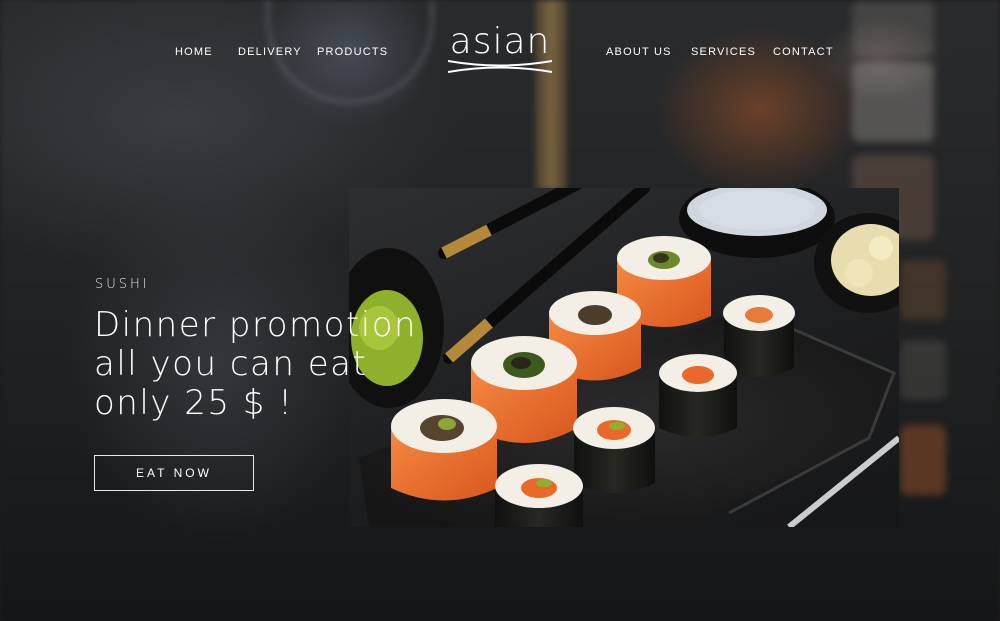 This screenshot has height=621, width=1000. I want to click on nav-contact: CONTACT, so click(803, 52).